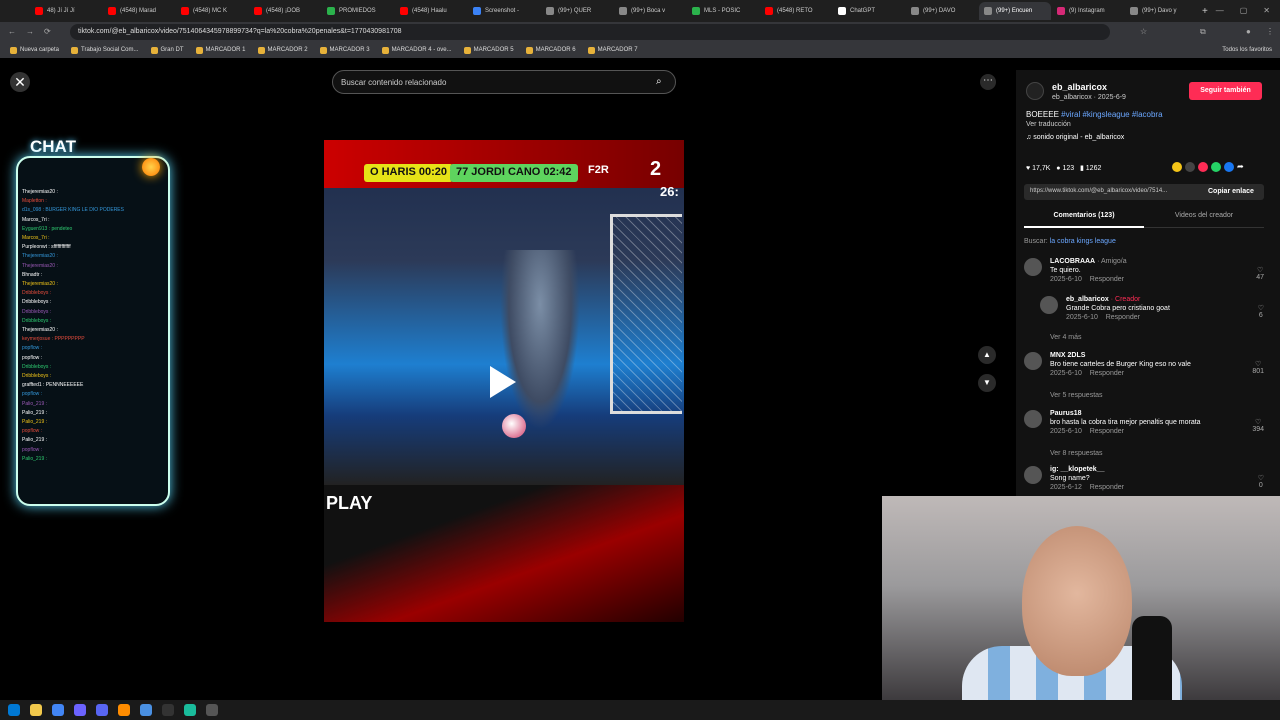 The image size is (1280, 720). I want to click on all-favorites: Todos los favoritos, so click(1247, 50).